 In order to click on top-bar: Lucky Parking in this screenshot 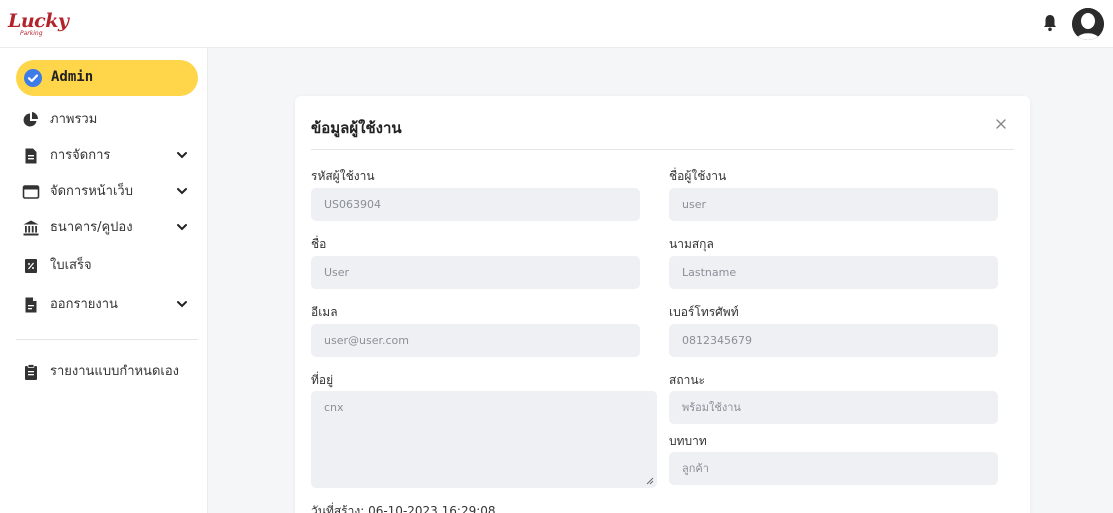, I will do `click(556, 24)`.